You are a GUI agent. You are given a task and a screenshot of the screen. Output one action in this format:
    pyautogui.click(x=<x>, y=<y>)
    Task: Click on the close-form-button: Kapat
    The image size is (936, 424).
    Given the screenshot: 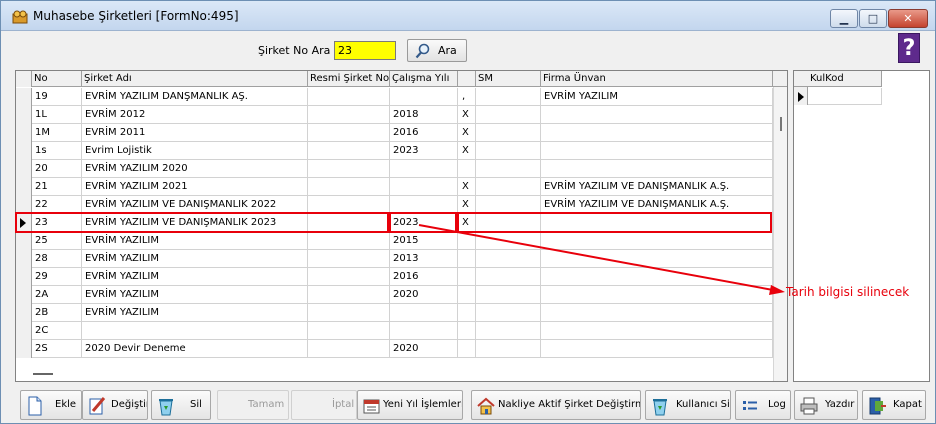 What is the action you would take?
    pyautogui.click(x=894, y=405)
    